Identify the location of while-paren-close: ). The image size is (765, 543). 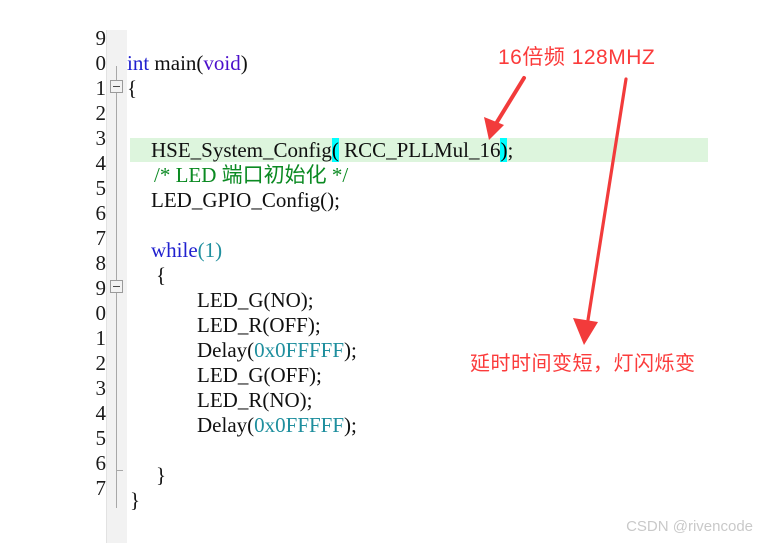
(219, 250).